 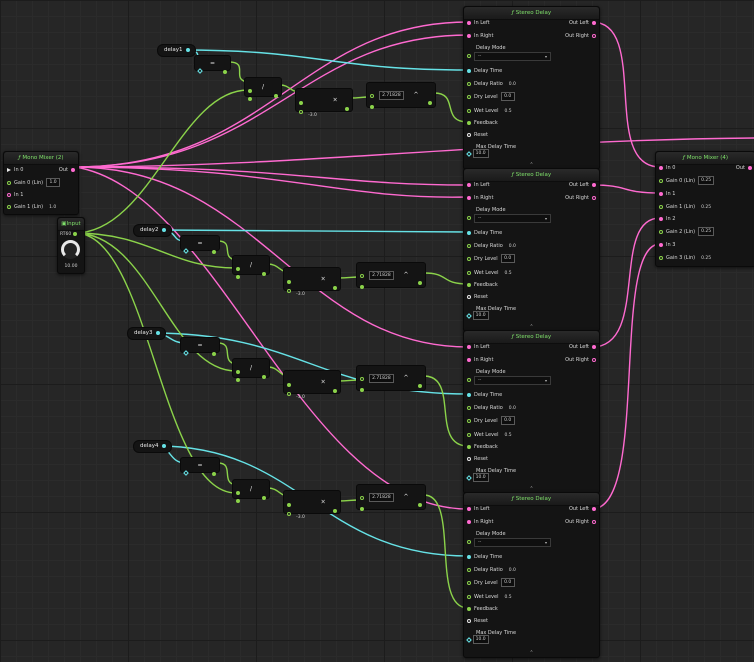 What do you see at coordinates (668, 219) in the screenshot?
I see `mixer4-in2-pin: In 2` at bounding box center [668, 219].